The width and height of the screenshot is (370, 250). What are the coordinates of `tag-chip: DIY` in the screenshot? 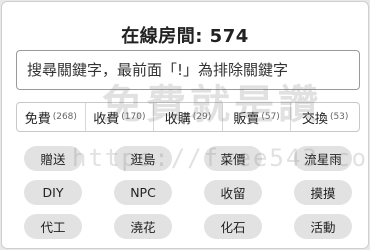 It's located at (53, 192).